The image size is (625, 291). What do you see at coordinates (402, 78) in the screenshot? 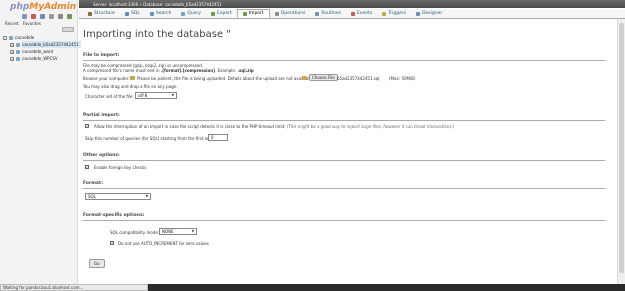
I see `max-size-note: (Max: 50MiB)` at bounding box center [402, 78].